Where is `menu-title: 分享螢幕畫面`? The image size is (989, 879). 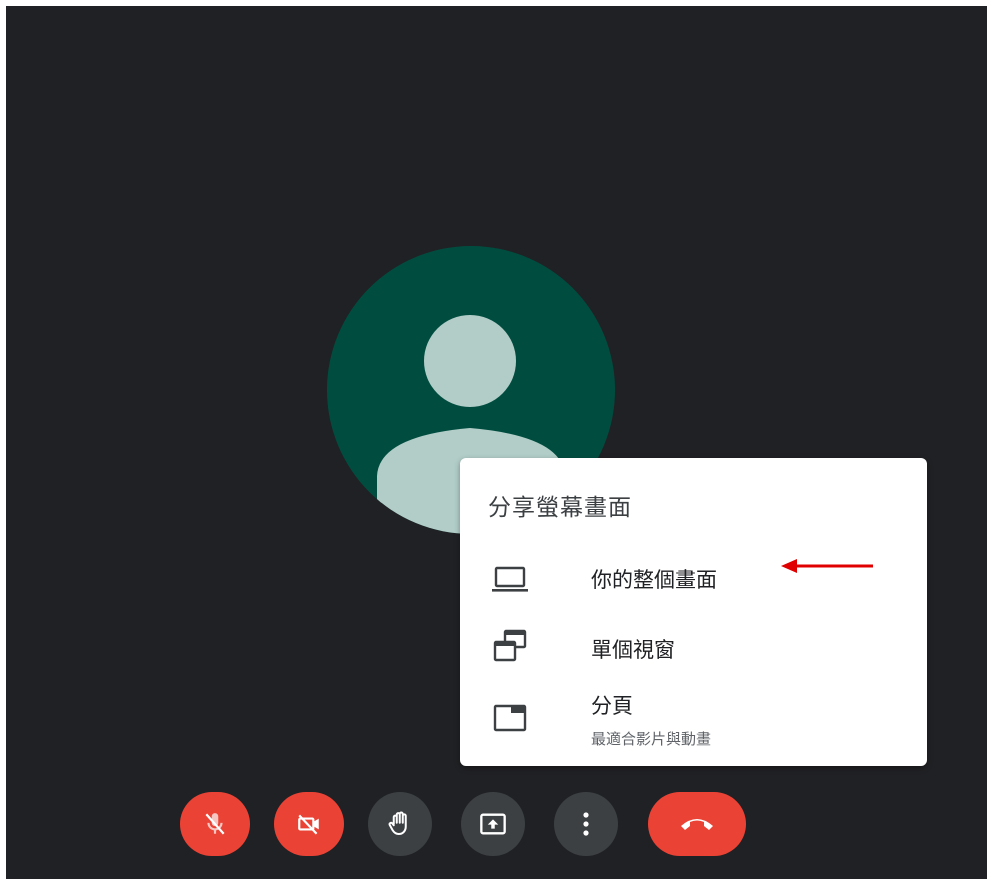 menu-title: 分享螢幕畫面 is located at coordinates (560, 508).